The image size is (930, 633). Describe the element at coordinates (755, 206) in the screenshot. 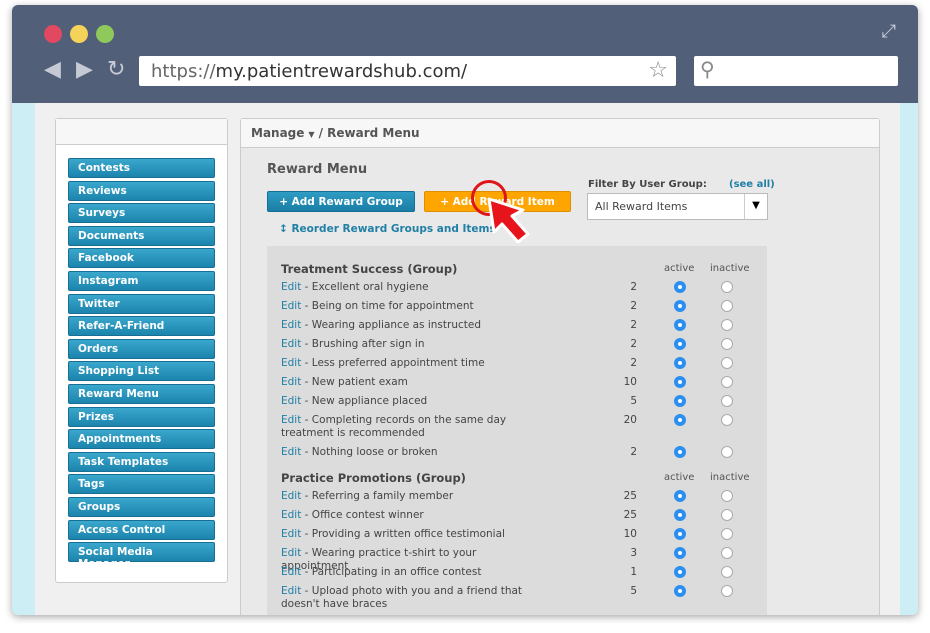

I see `dropdown-arrow-icon: ▼` at that location.